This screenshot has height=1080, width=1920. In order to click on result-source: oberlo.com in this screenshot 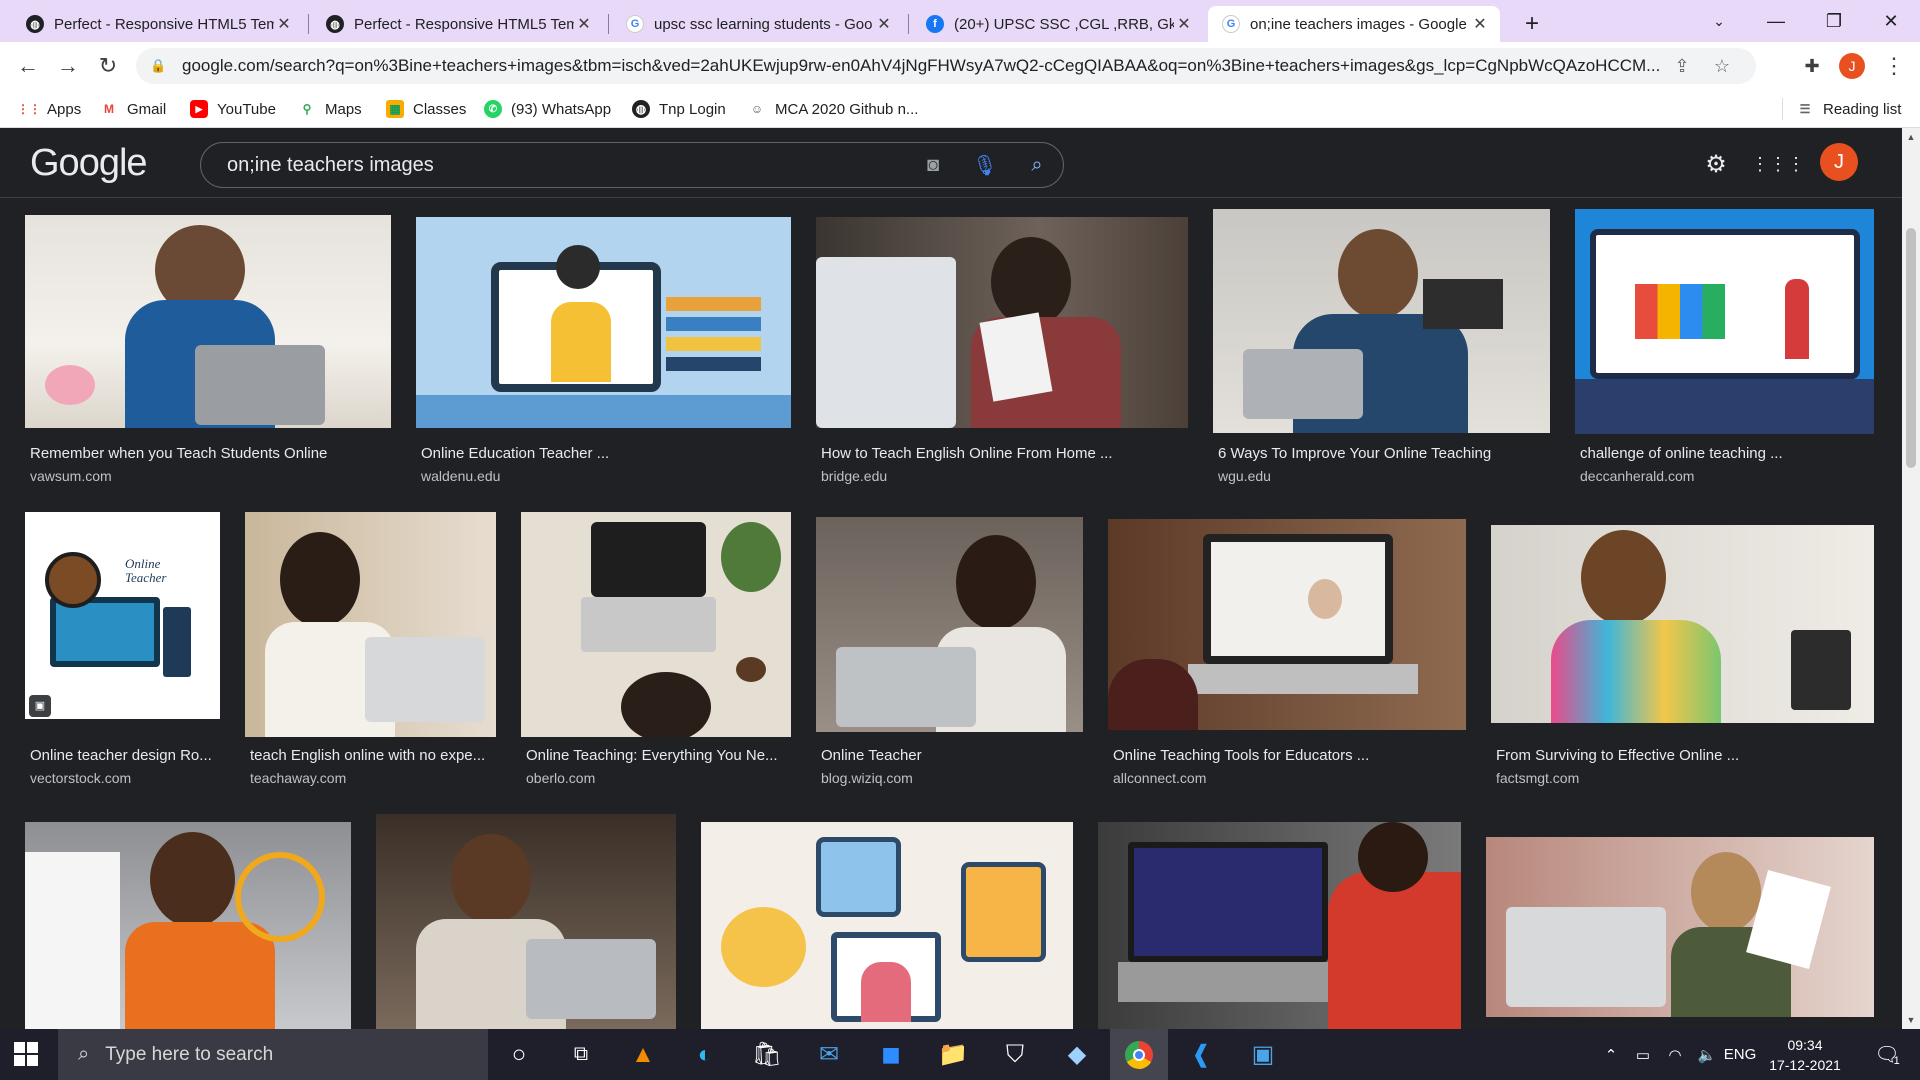, I will do `click(560, 778)`.